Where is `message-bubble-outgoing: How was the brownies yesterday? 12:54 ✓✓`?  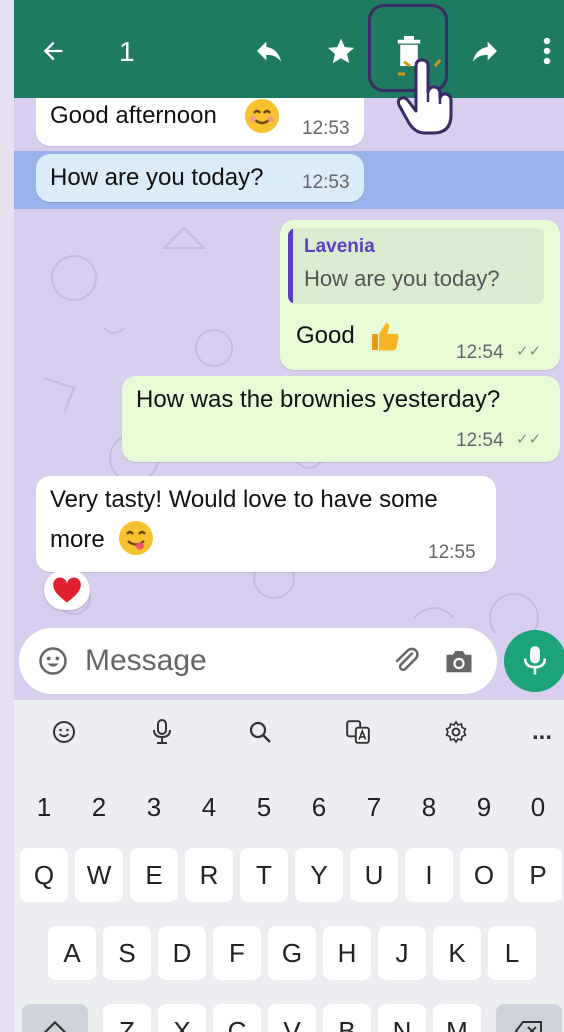 message-bubble-outgoing: How was the brownies yesterday? 12:54 ✓✓ is located at coordinates (341, 419).